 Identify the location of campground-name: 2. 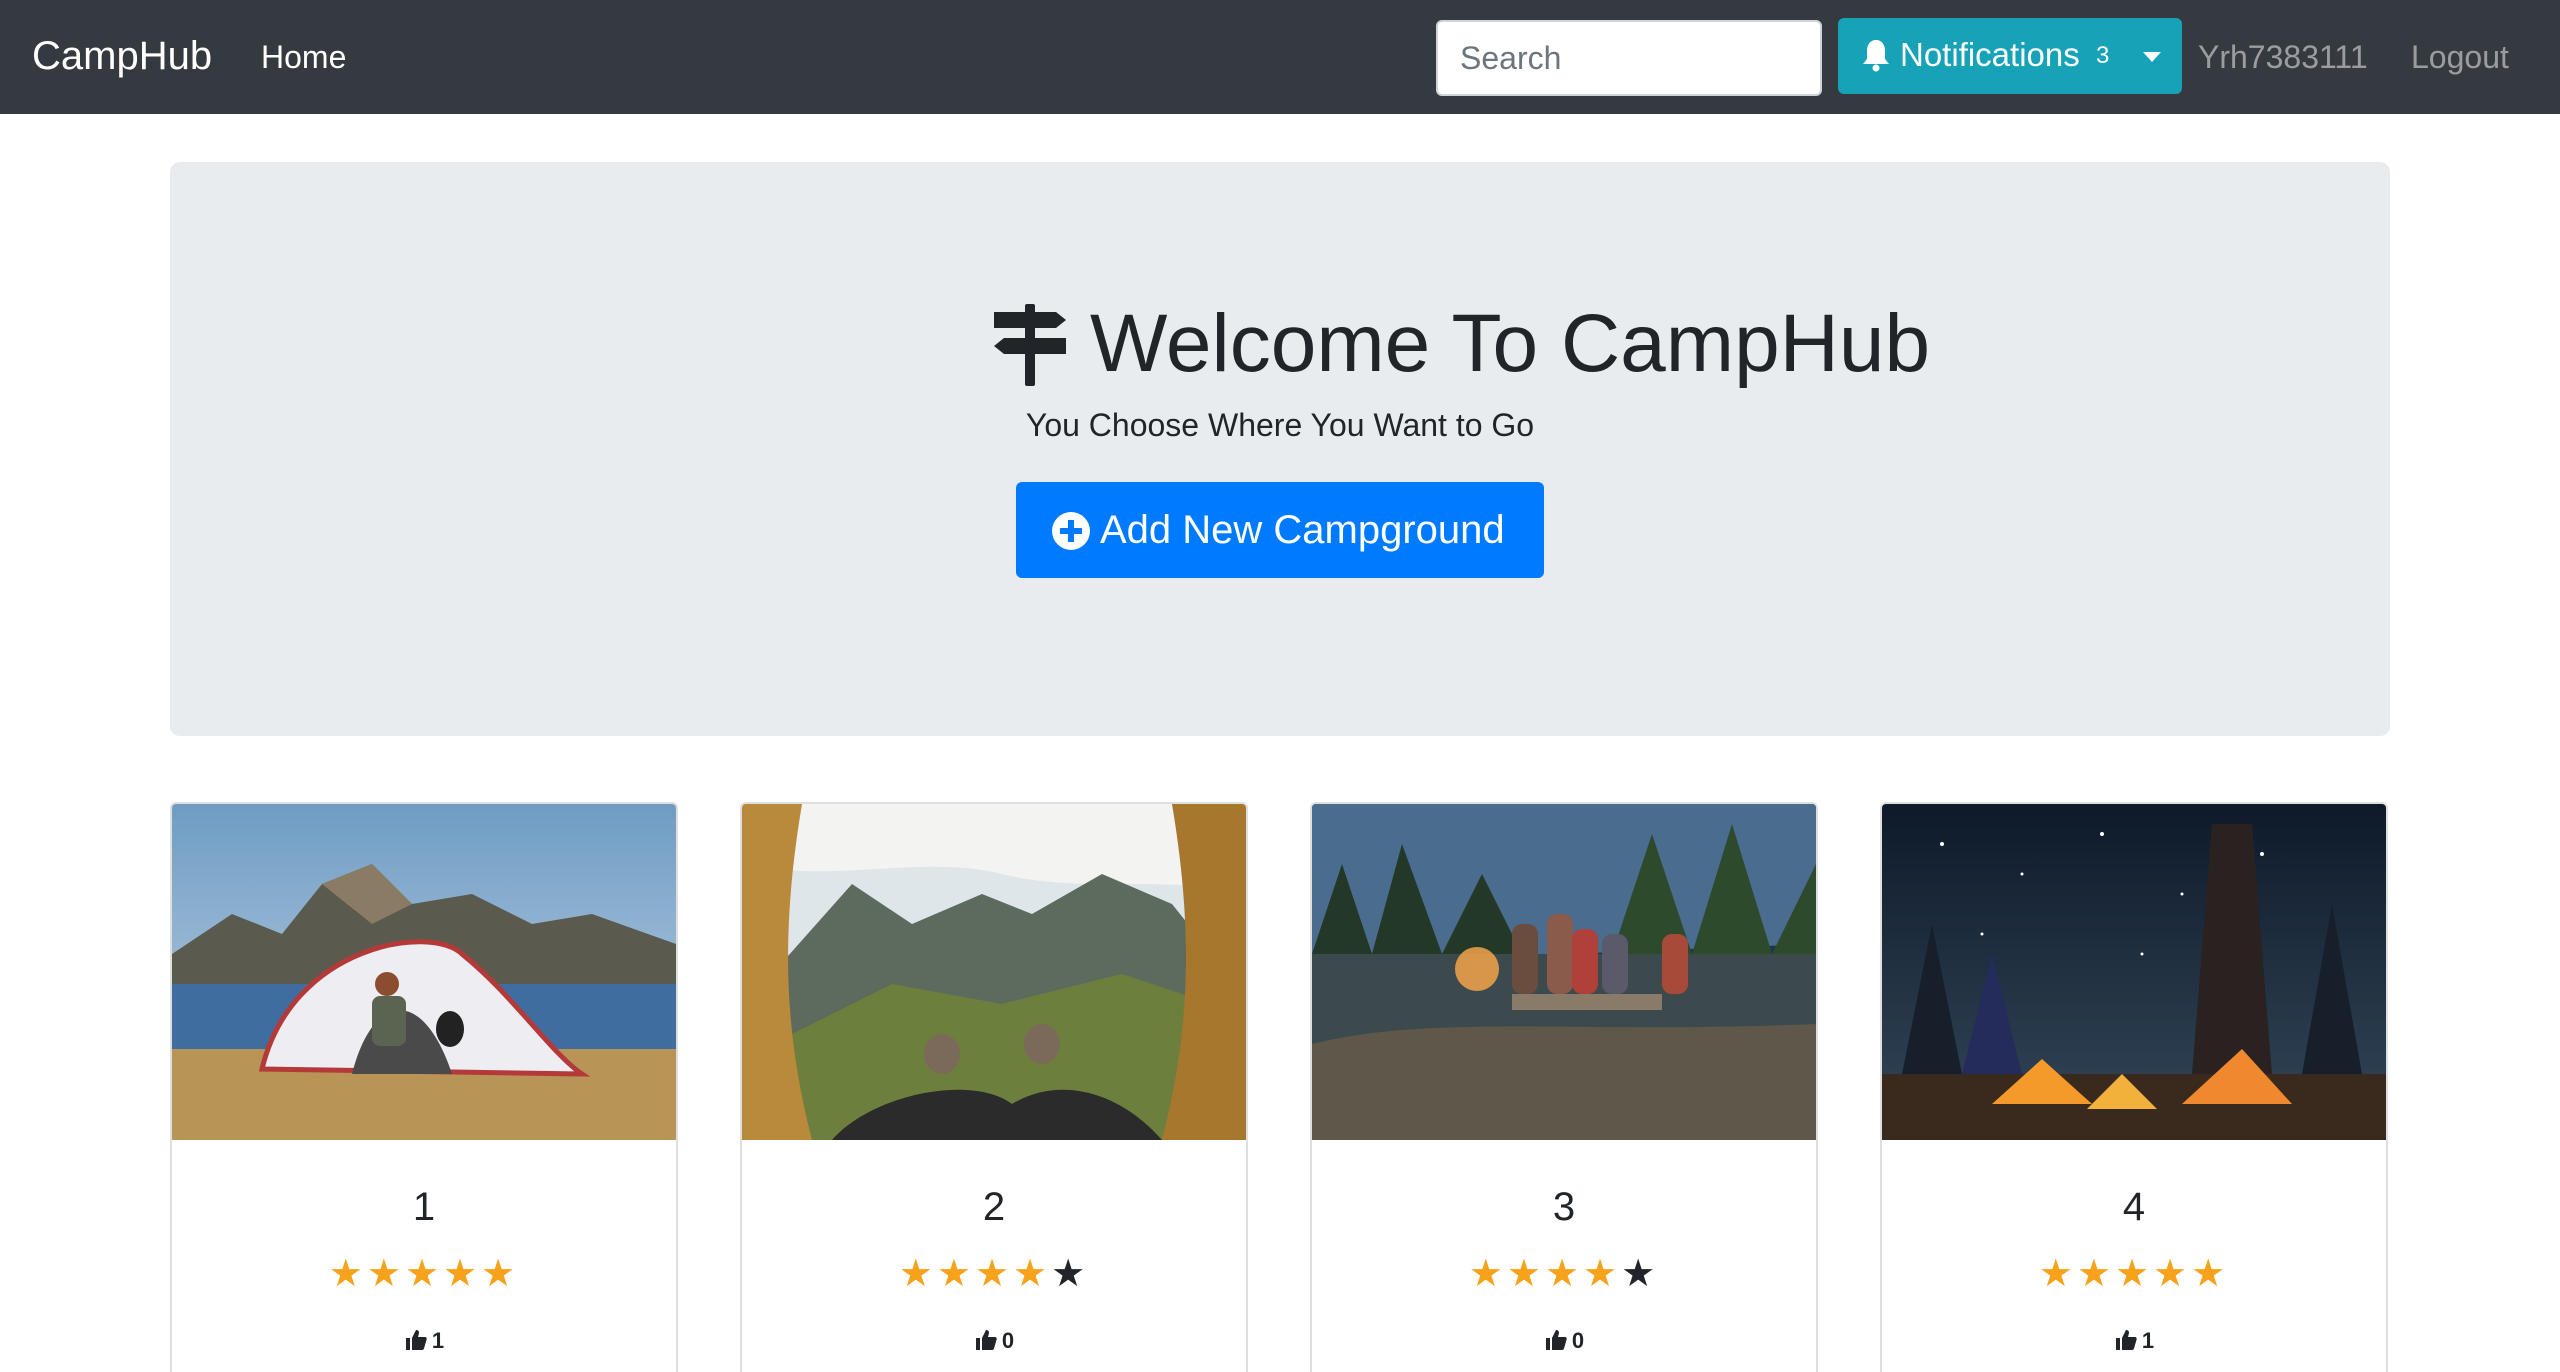
(994, 1207).